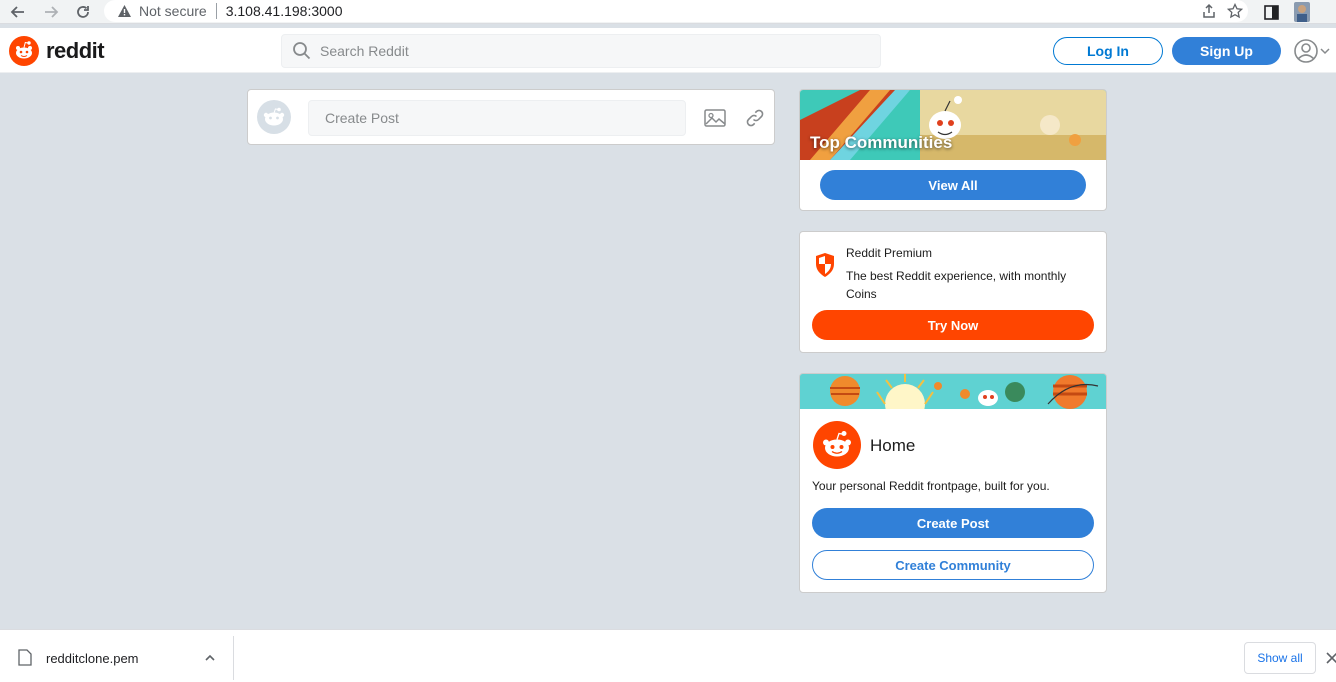 The image size is (1336, 682). I want to click on url-text: 3.108.41.198:3000, so click(284, 11).